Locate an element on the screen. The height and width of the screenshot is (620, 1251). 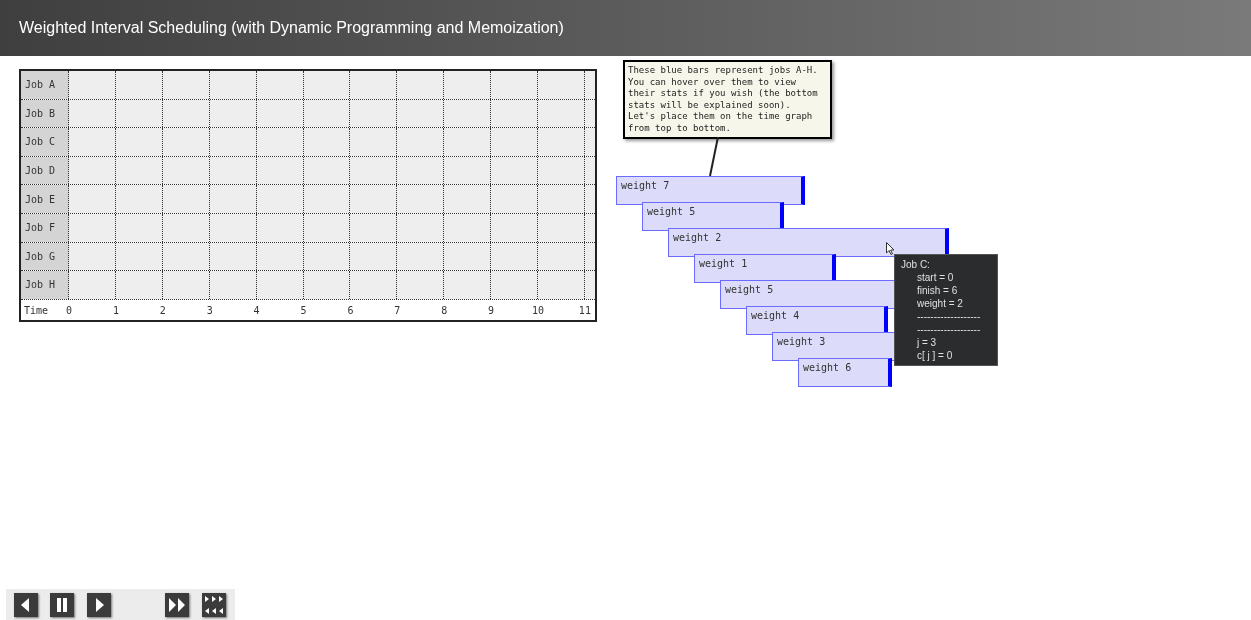
tick-label: 11 is located at coordinates (584, 310).